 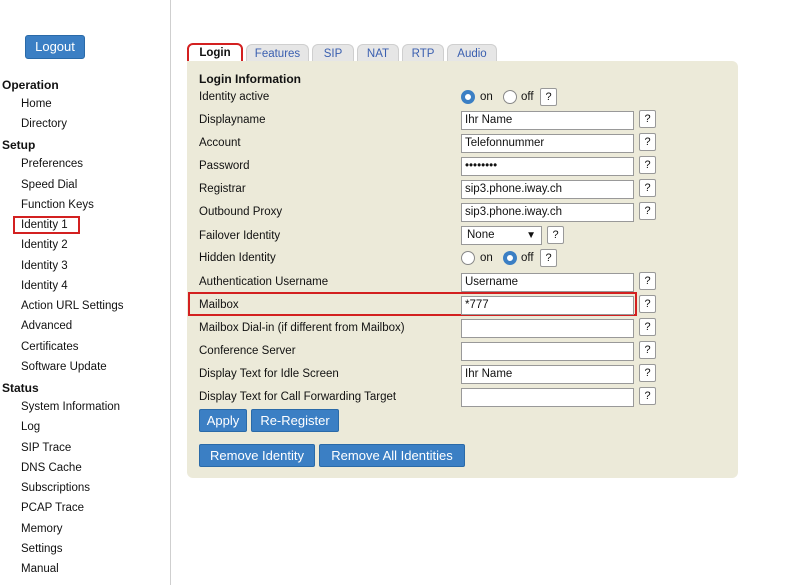 What do you see at coordinates (36, 104) in the screenshot?
I see `sidebar-item-home: Home` at bounding box center [36, 104].